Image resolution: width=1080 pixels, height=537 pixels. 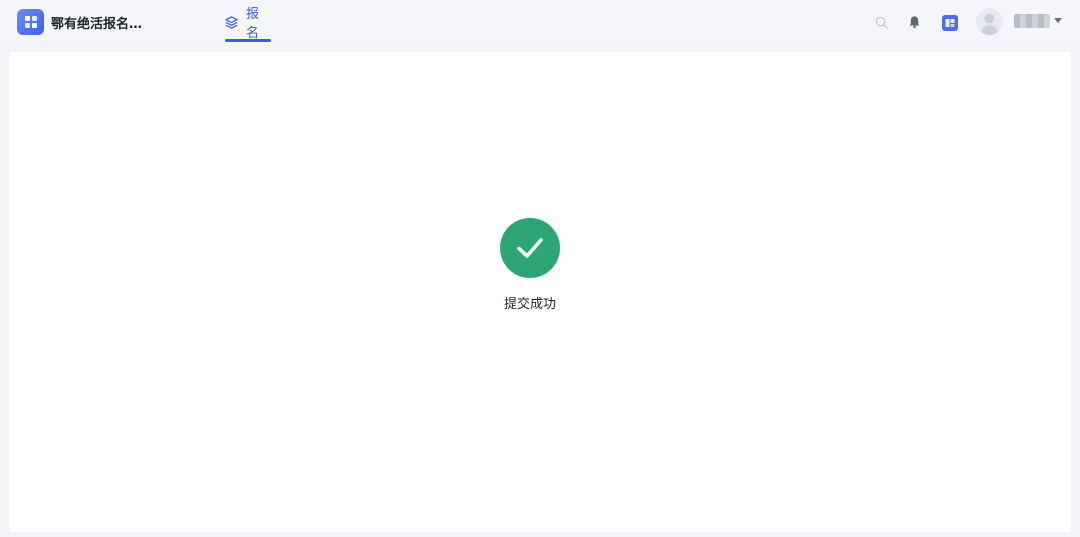 What do you see at coordinates (540, 22) in the screenshot?
I see `top-bar: 鄂有绝活报名… 报名` at bounding box center [540, 22].